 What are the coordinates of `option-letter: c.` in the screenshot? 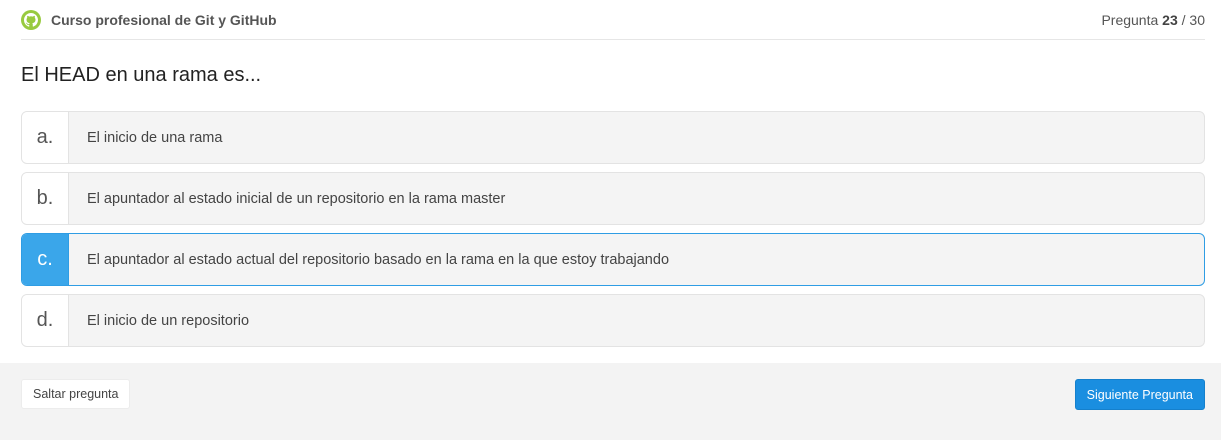 It's located at (45, 259).